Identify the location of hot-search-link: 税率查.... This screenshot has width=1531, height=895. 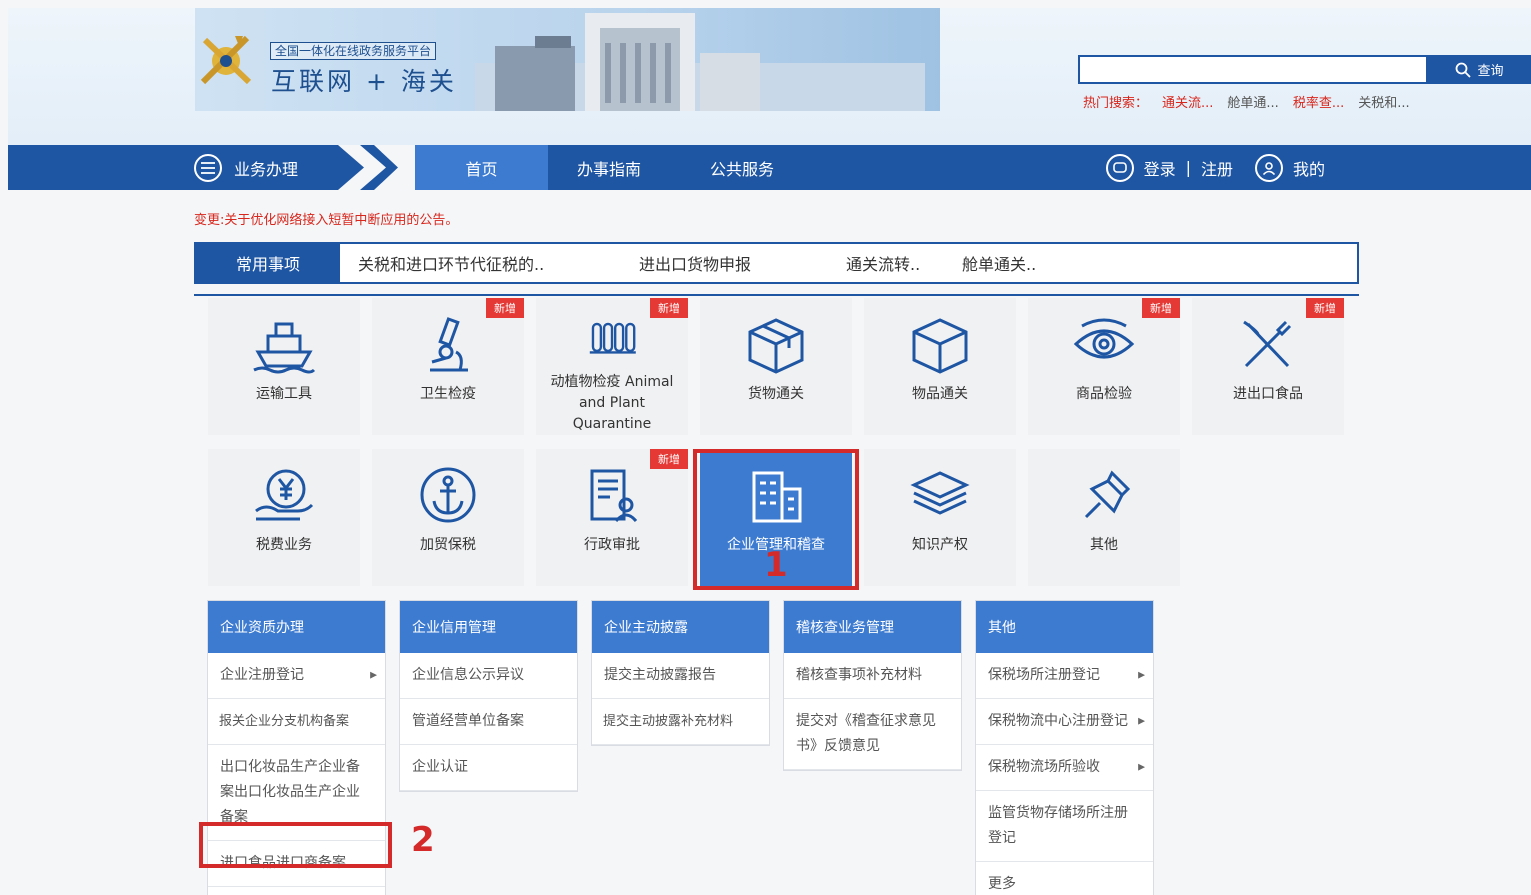
(1318, 101).